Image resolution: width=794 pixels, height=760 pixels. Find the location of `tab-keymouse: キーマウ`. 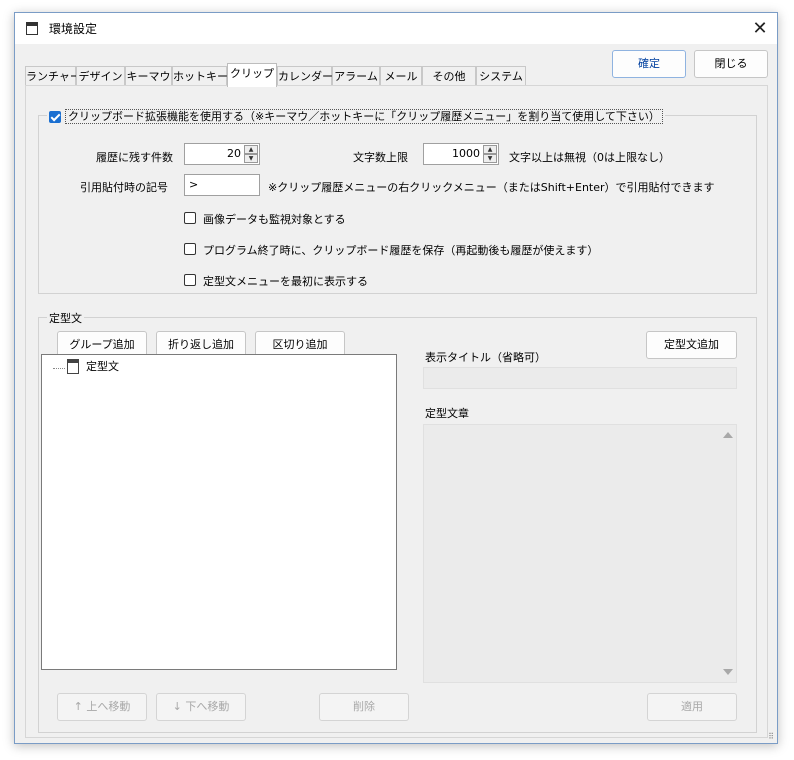

tab-keymouse: キーマウ is located at coordinates (148, 76).